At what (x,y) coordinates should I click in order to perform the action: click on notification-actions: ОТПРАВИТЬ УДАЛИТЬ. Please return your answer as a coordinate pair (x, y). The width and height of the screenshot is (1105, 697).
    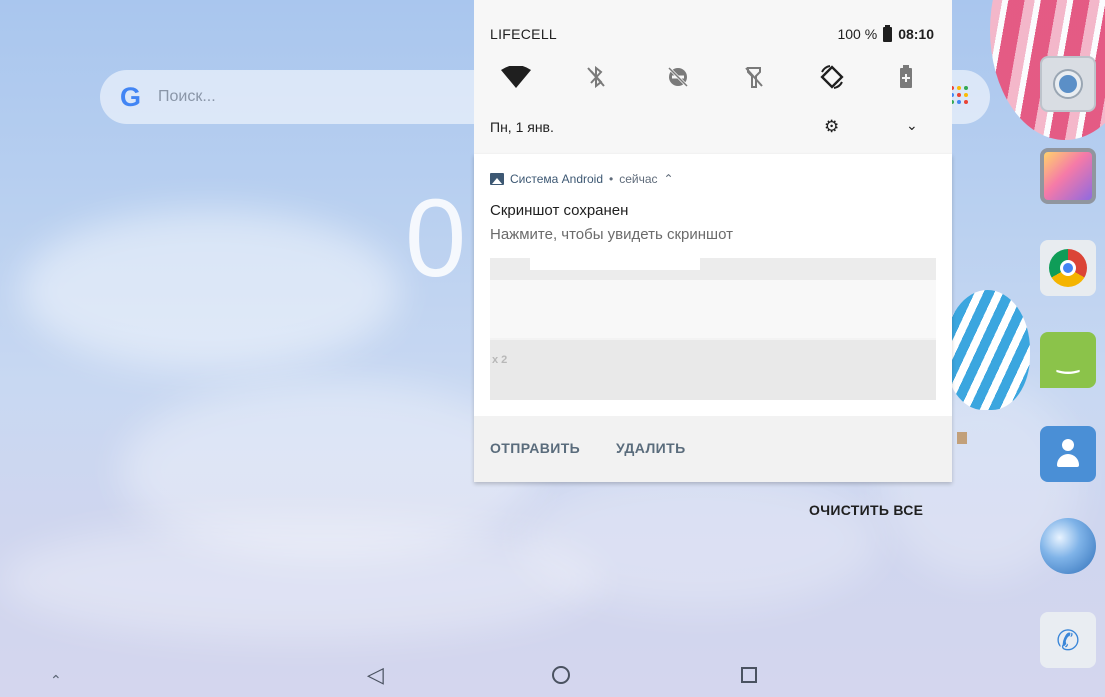
    Looking at the image, I should click on (713, 449).